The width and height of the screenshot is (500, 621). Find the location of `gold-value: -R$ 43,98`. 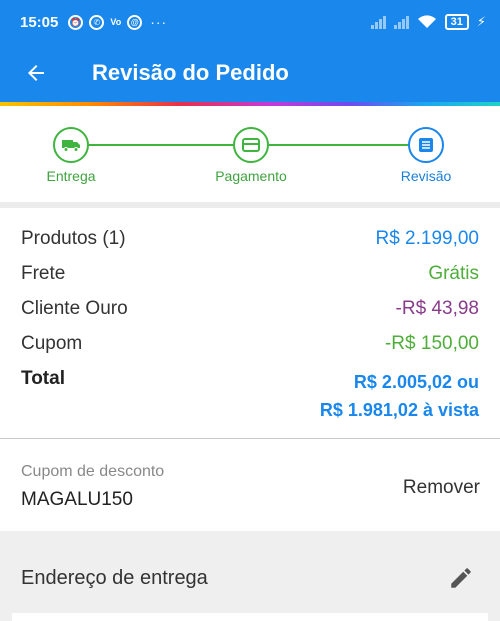

gold-value: -R$ 43,98 is located at coordinates (437, 308).